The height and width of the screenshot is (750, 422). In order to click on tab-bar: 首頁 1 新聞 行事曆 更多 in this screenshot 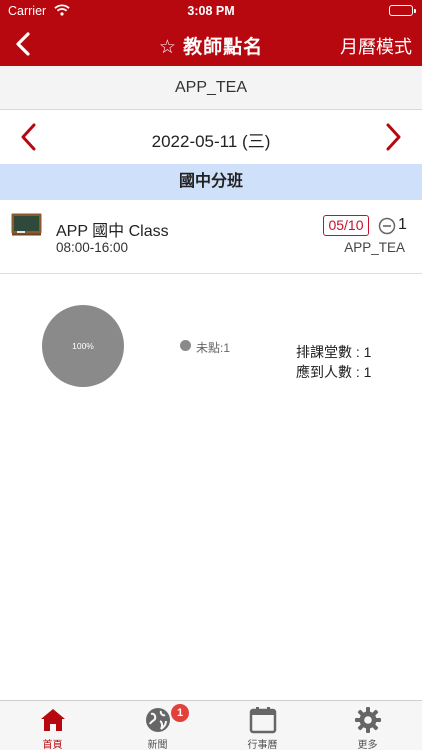, I will do `click(211, 725)`.